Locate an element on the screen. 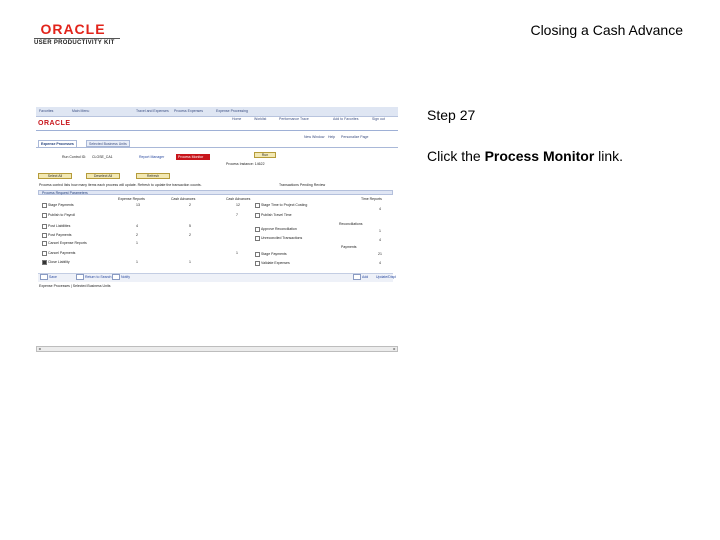 The height and width of the screenshot is (540, 720). checkbox-post-liabilities is located at coordinates (44, 226).